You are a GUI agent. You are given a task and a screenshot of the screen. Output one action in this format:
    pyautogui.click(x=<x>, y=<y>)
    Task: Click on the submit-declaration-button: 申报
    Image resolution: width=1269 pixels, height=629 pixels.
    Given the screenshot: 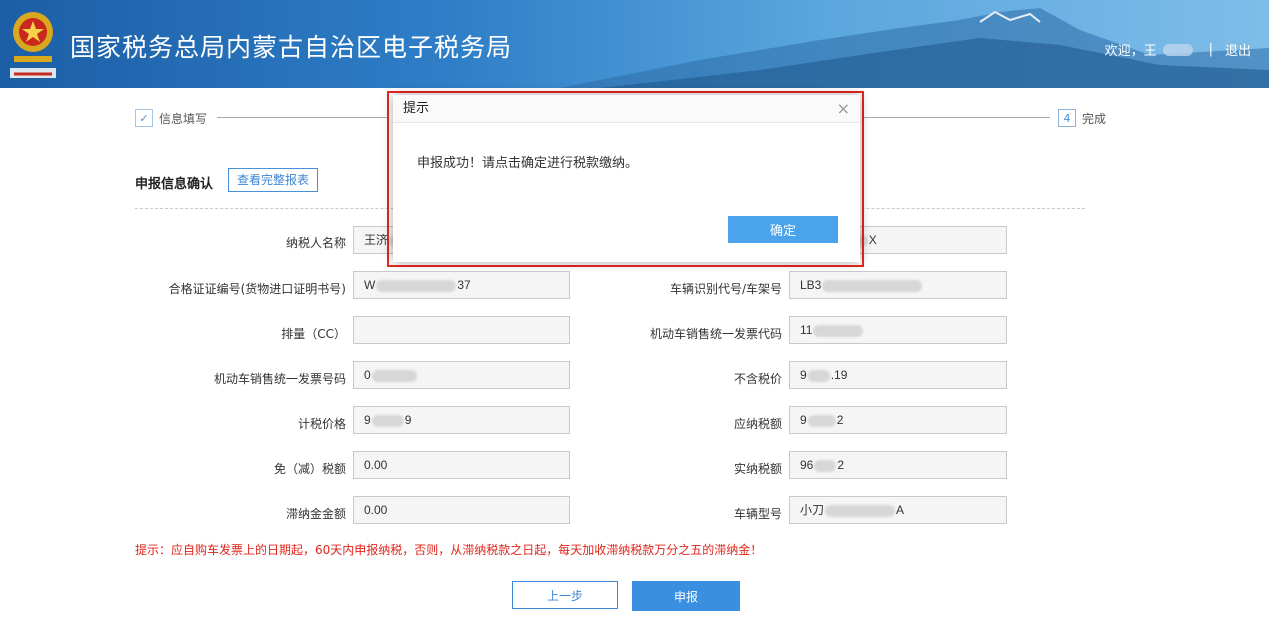 What is the action you would take?
    pyautogui.click(x=686, y=596)
    